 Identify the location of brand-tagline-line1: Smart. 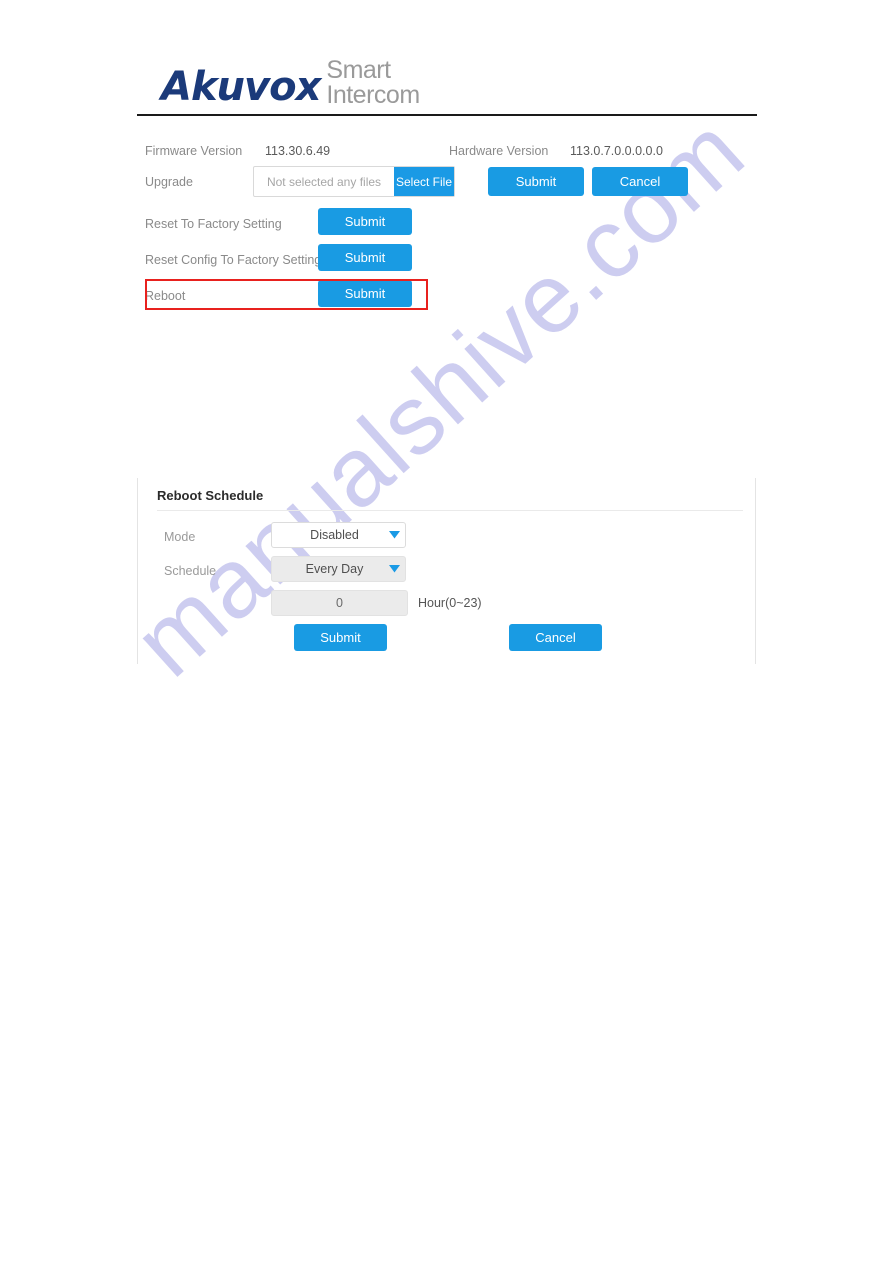
(358, 70).